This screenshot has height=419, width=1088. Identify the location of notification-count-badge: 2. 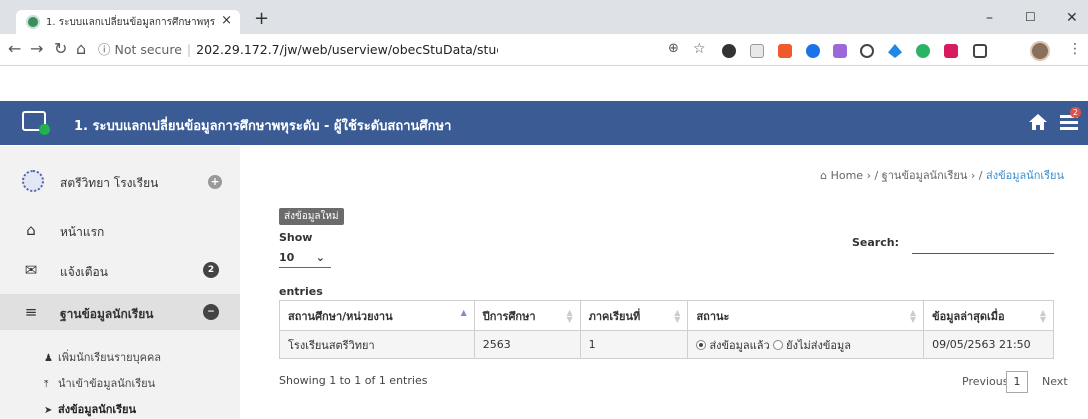
(211, 270).